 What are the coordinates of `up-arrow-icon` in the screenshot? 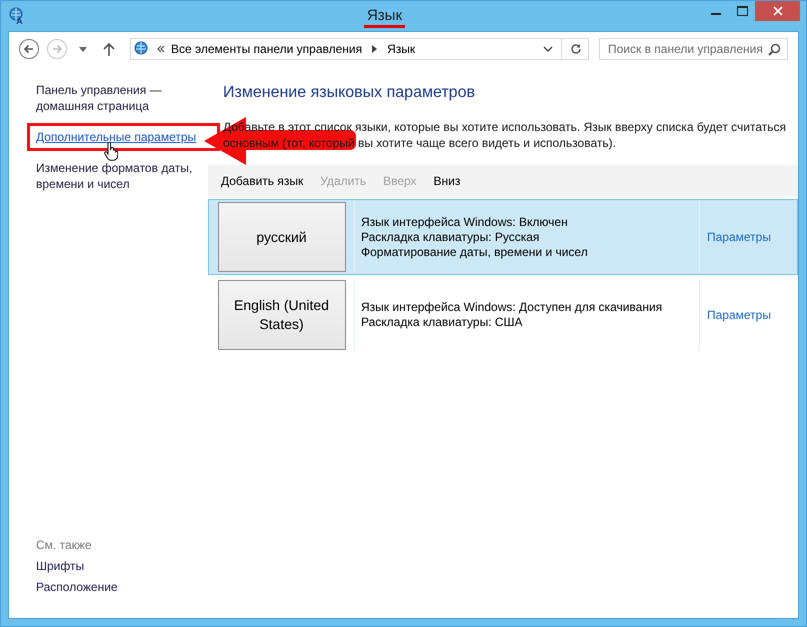 It's located at (109, 49).